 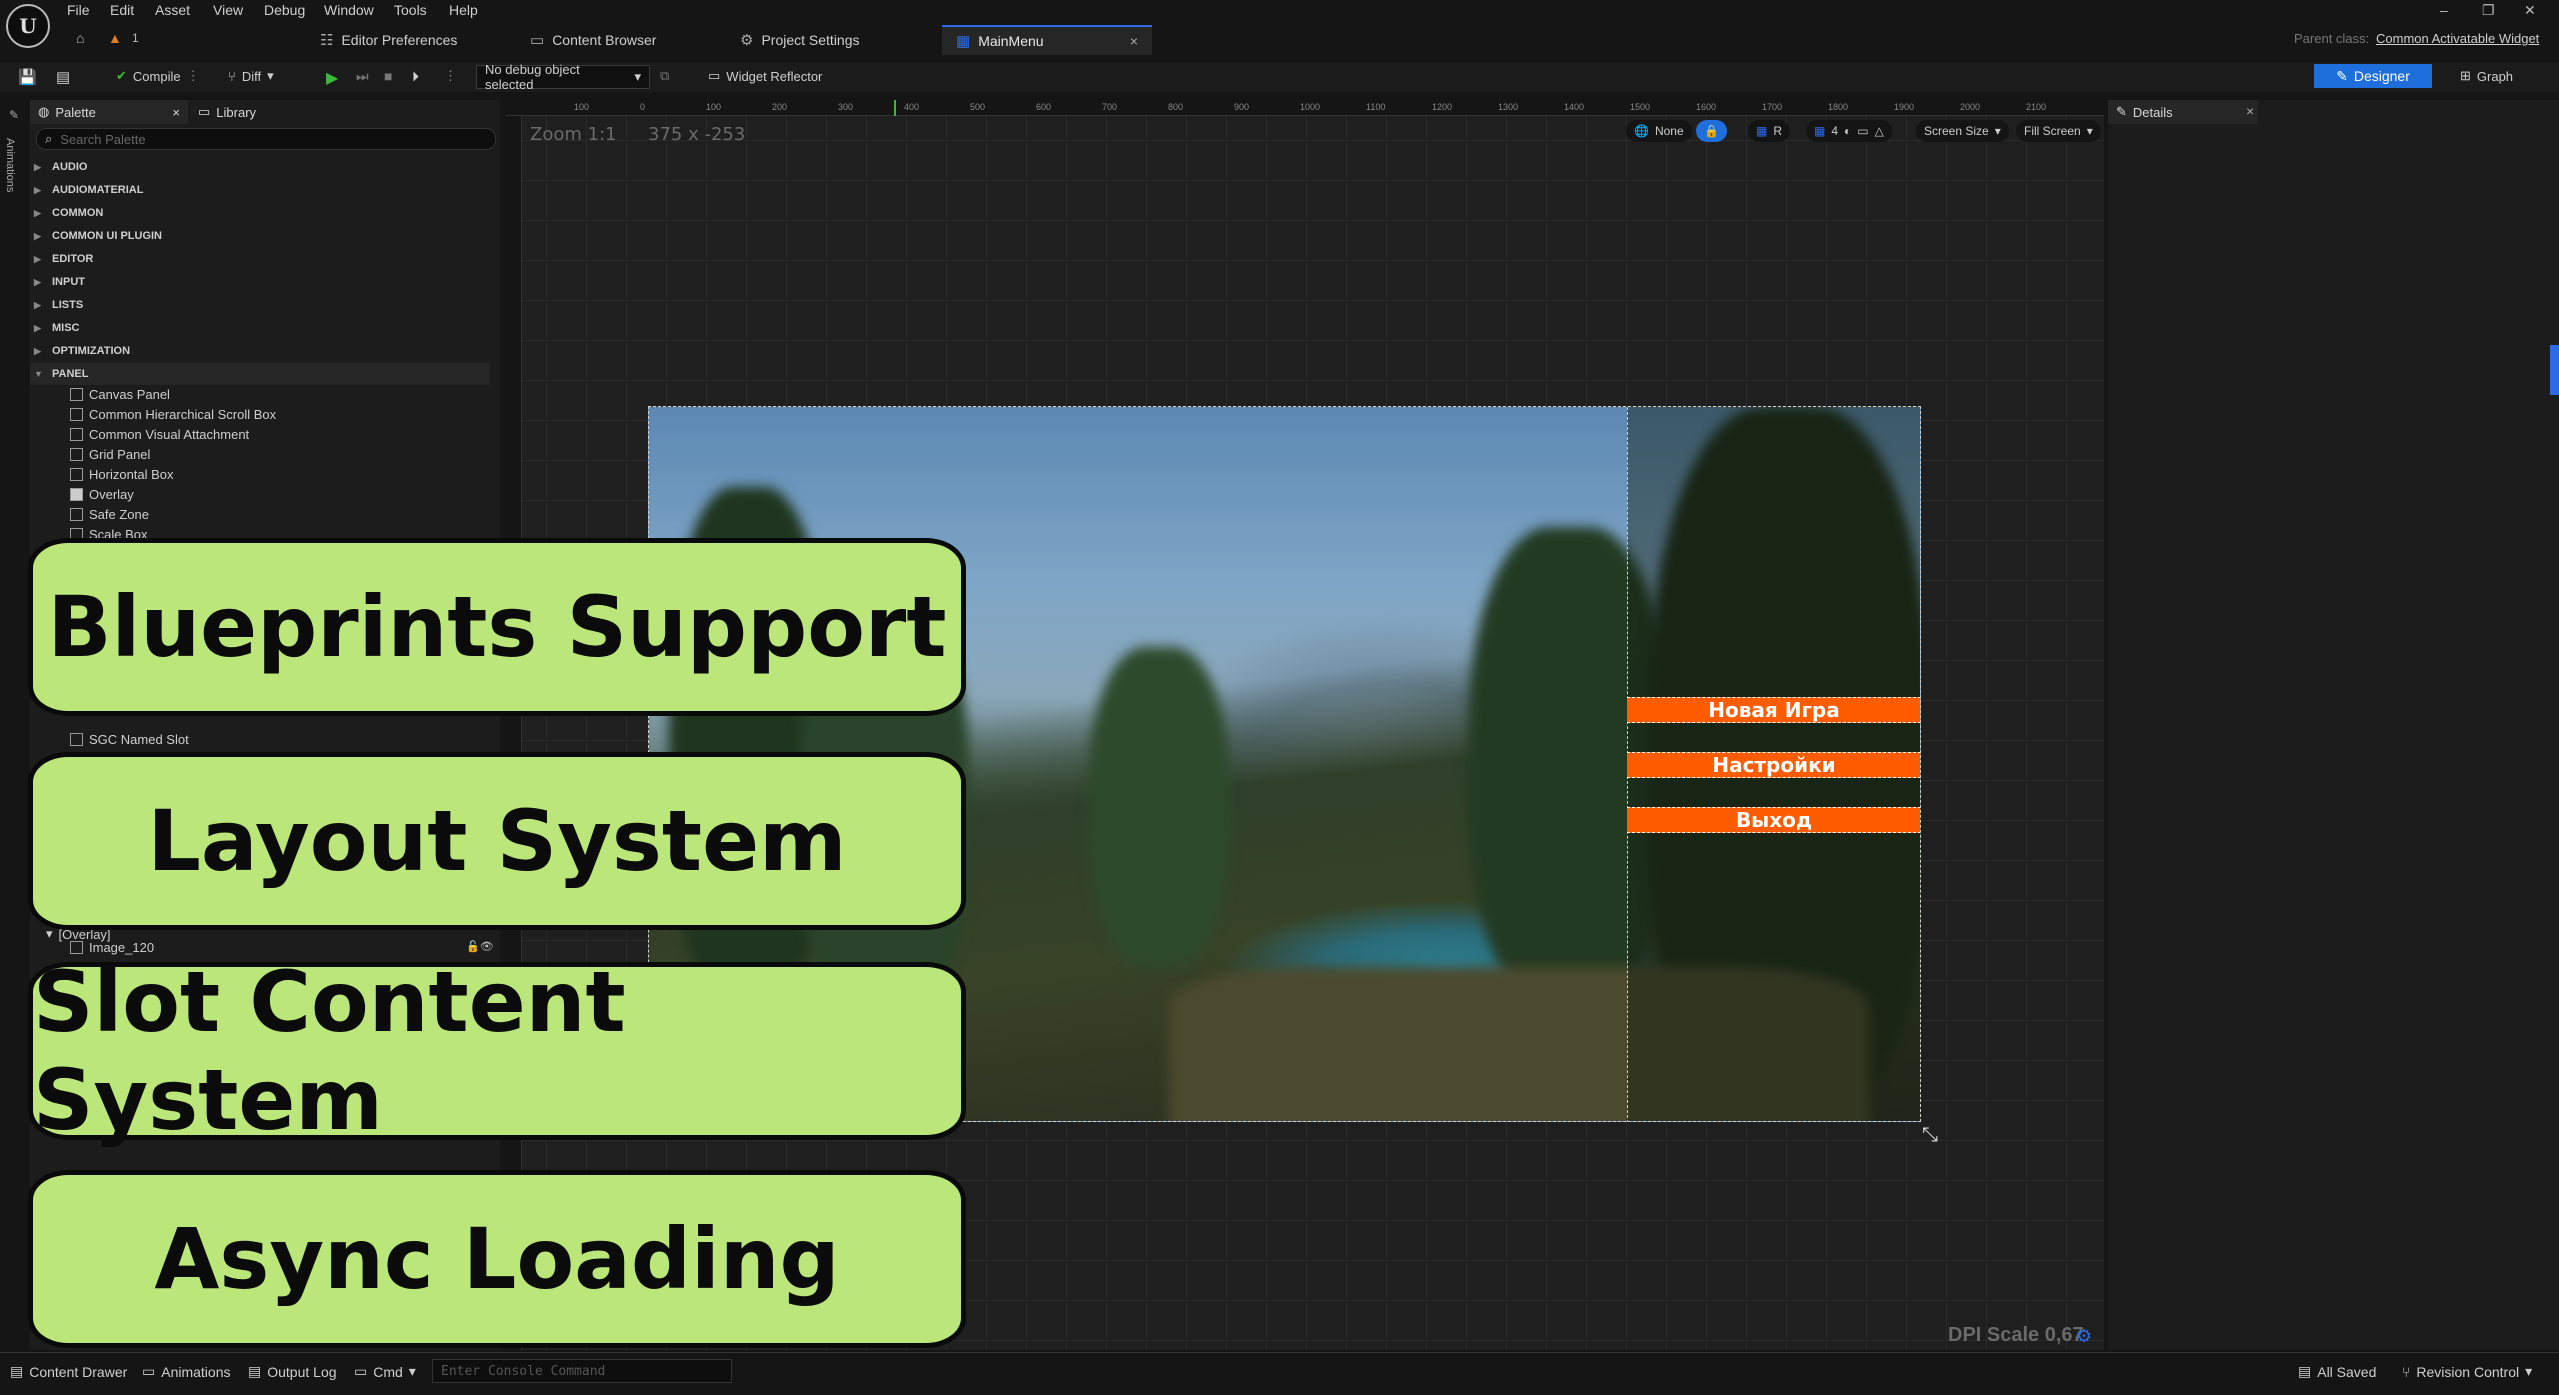 I want to click on named-slot-icon, so click(x=76, y=739).